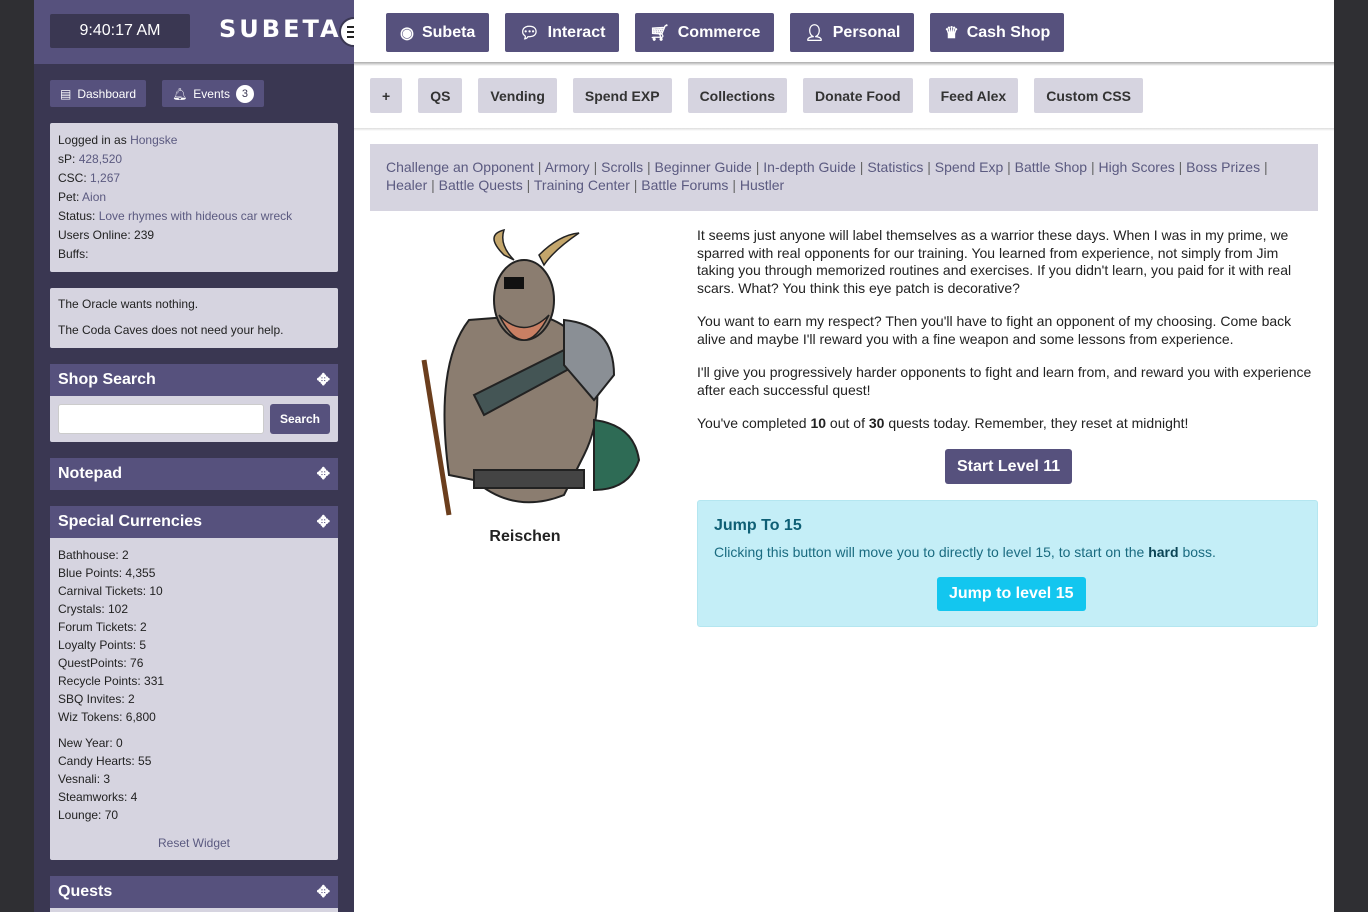  What do you see at coordinates (280, 29) in the screenshot?
I see `site-logo: SUBETA` at bounding box center [280, 29].